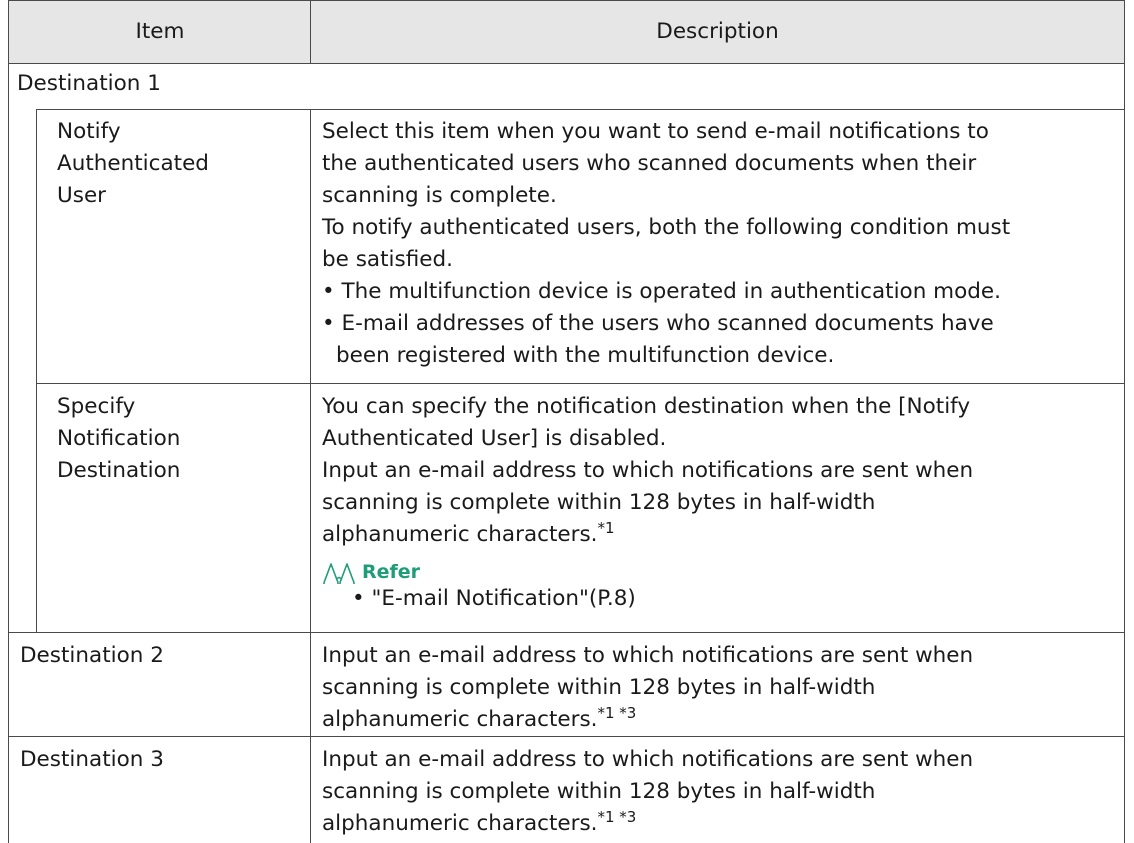 This screenshot has height=843, width=1134. Describe the element at coordinates (92, 655) in the screenshot. I see `destination2-title: Destination 2` at that location.